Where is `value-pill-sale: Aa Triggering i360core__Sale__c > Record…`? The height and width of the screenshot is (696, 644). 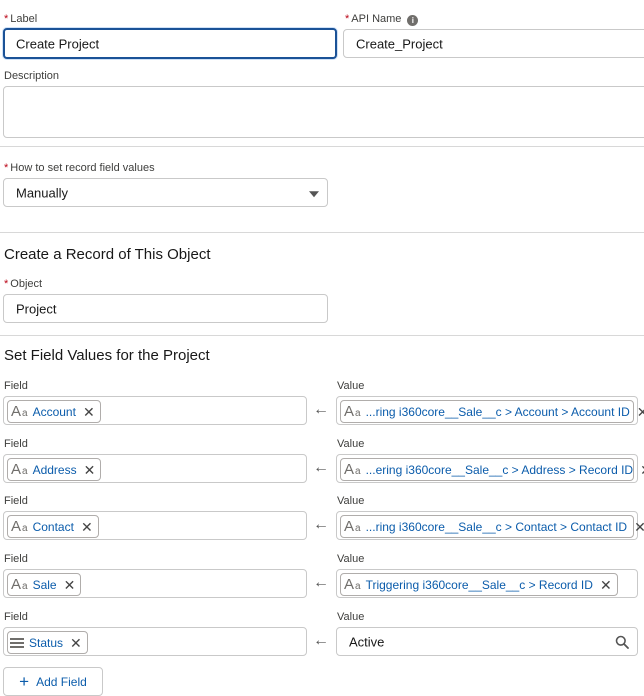
value-pill-sale: Aa Triggering i360core__Sale__c > Record… is located at coordinates (479, 584).